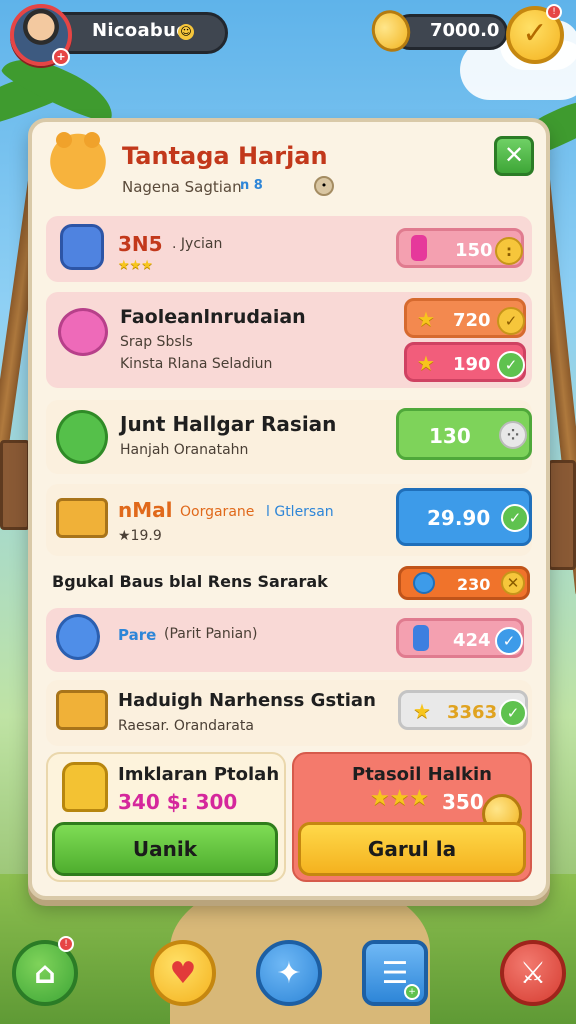 Image resolution: width=576 pixels, height=1024 pixels. I want to click on price-button: 29.90 ✓, so click(464, 517).